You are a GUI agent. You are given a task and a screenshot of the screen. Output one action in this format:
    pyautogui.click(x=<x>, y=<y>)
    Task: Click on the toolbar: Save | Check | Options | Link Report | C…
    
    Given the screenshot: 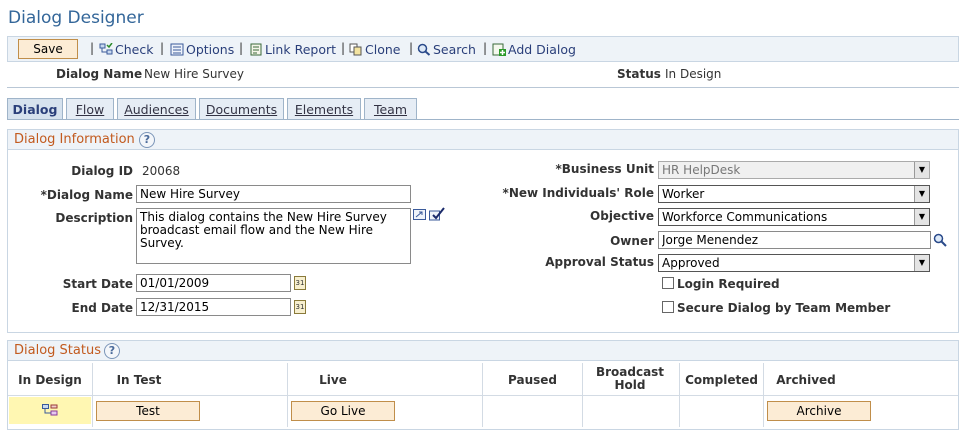 What is the action you would take?
    pyautogui.click(x=483, y=49)
    